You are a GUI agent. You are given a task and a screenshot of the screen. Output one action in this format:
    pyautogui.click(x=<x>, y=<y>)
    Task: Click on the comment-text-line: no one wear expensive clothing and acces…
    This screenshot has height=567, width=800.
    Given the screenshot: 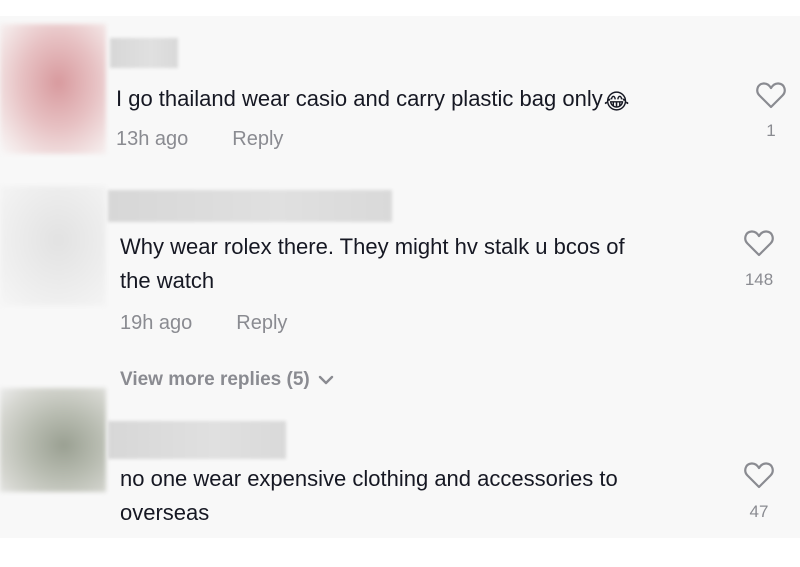 What is the action you would take?
    pyautogui.click(x=369, y=478)
    